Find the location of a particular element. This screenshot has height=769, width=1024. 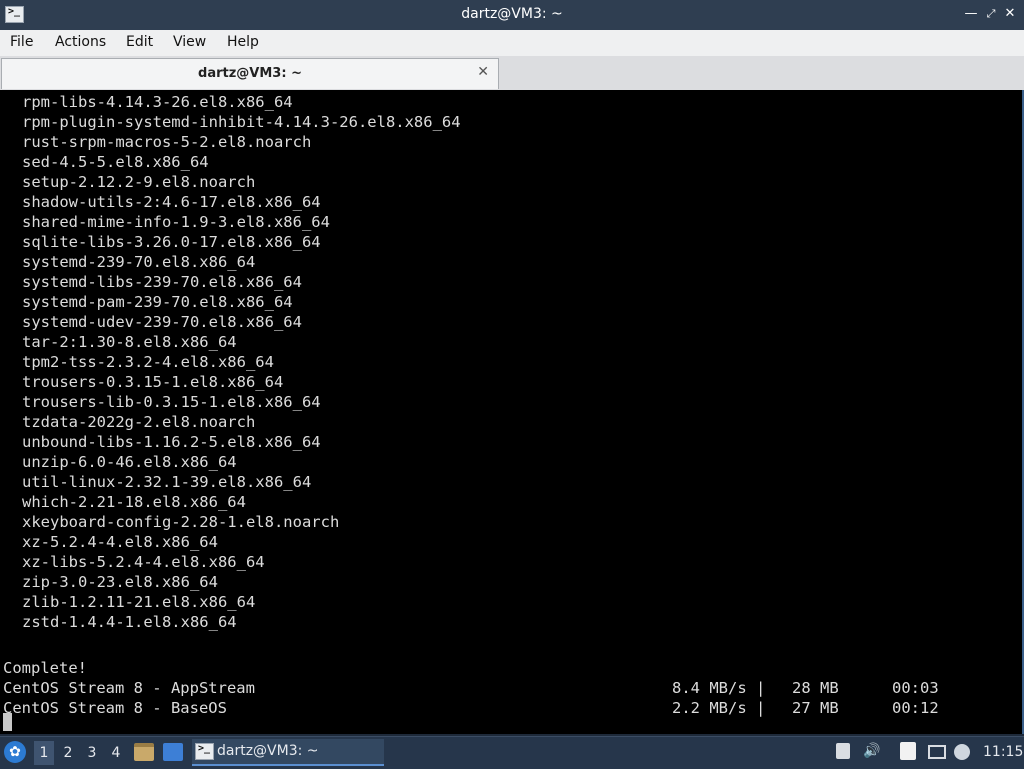

repo-size: 28 MB is located at coordinates (815, 688).